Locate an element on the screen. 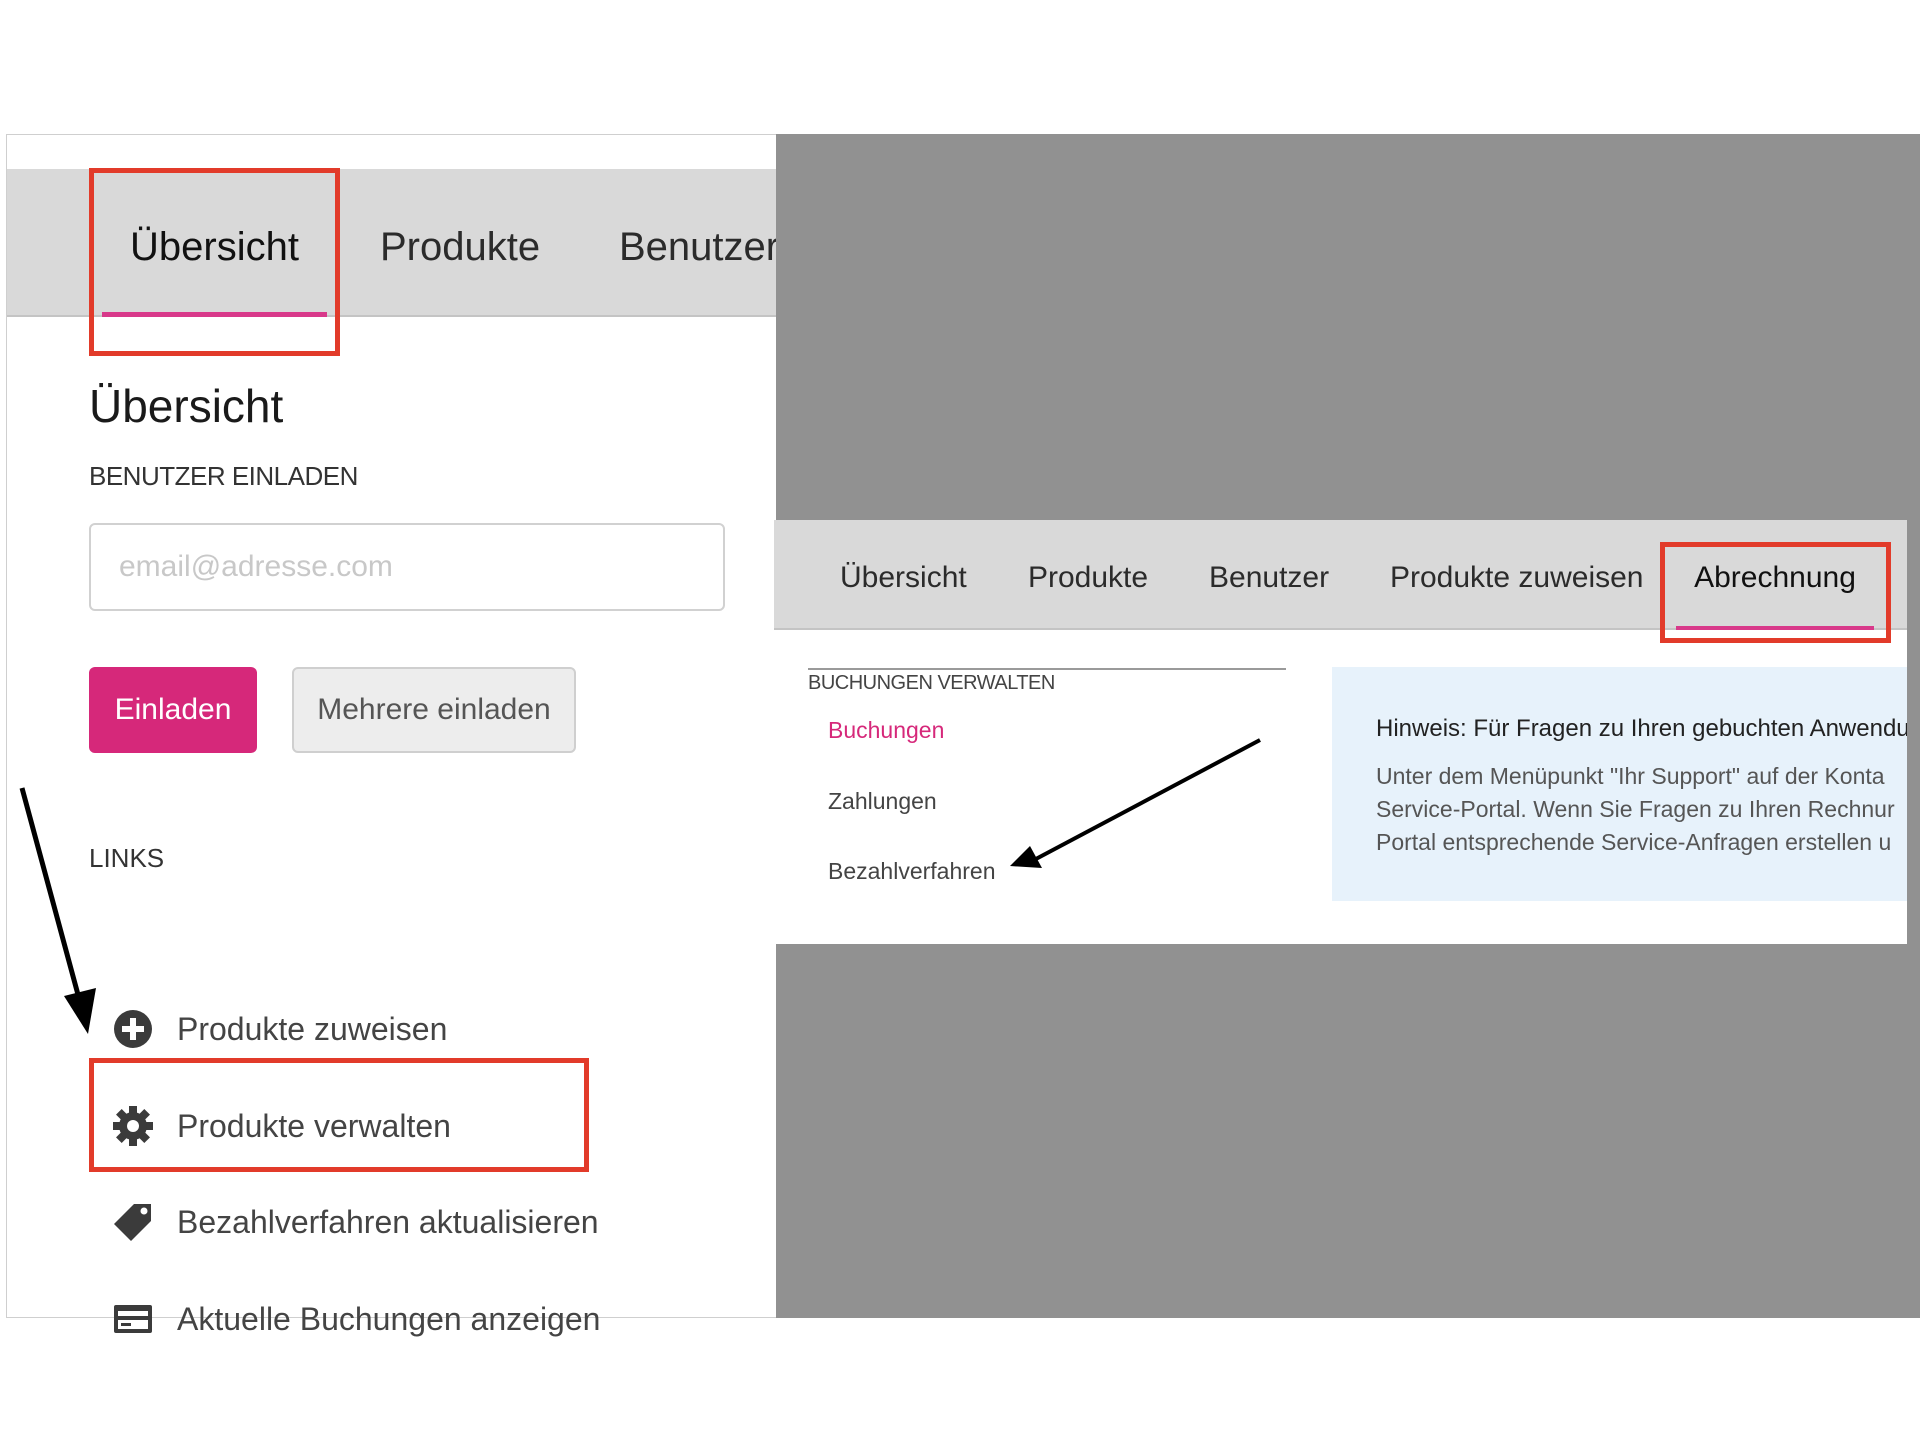 The height and width of the screenshot is (1440, 1920). highlight-box-payment-link is located at coordinates (339, 1115).